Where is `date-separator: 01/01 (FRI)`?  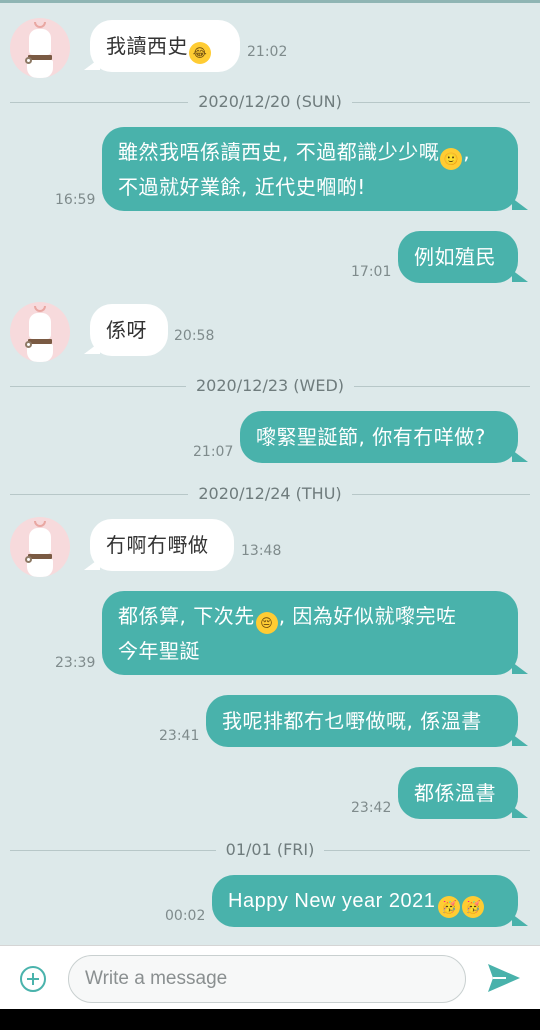 date-separator: 01/01 (FRI) is located at coordinates (270, 850).